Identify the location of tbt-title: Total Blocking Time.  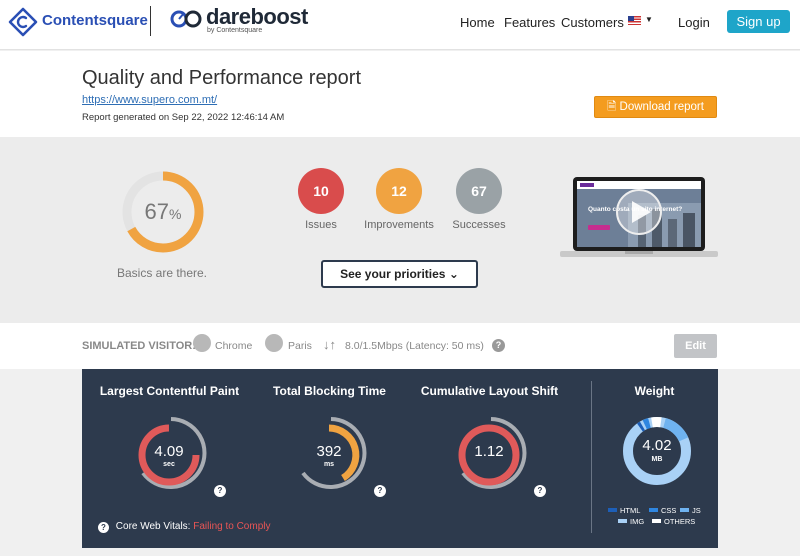
(329, 391).